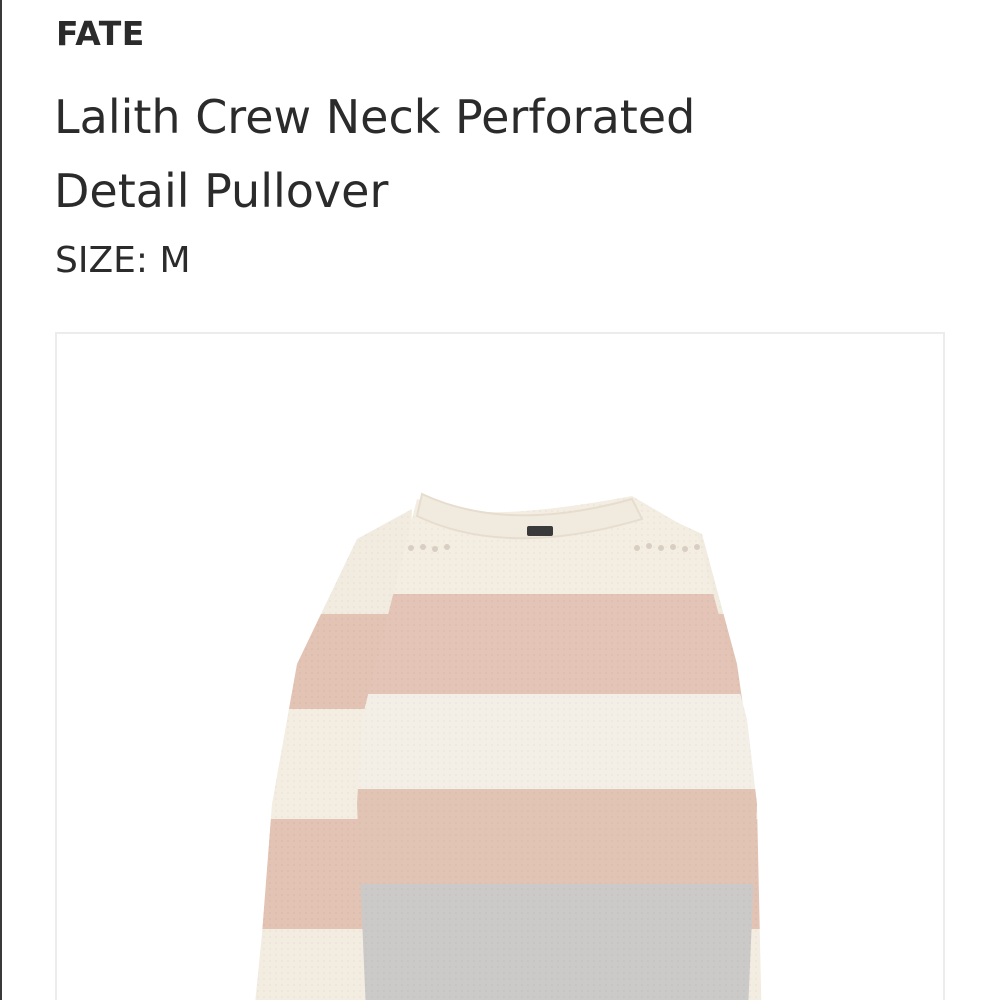 This screenshot has height=1000, width=1000. What do you see at coordinates (375, 117) in the screenshot?
I see `product-title-line-1: Lalith Crew Neck Perforated` at bounding box center [375, 117].